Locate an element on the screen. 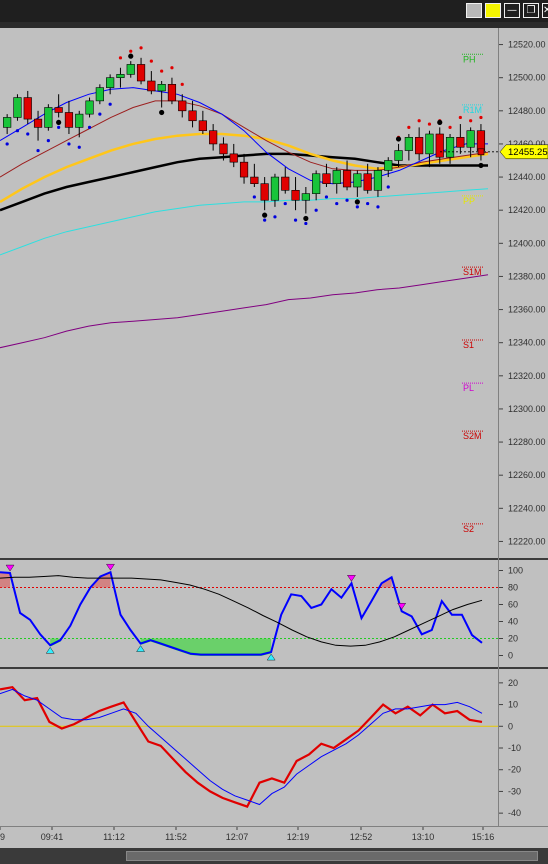 Image resolution: width=548 pixels, height=864 pixels. macd-axis-label: -10 is located at coordinates (514, 748).